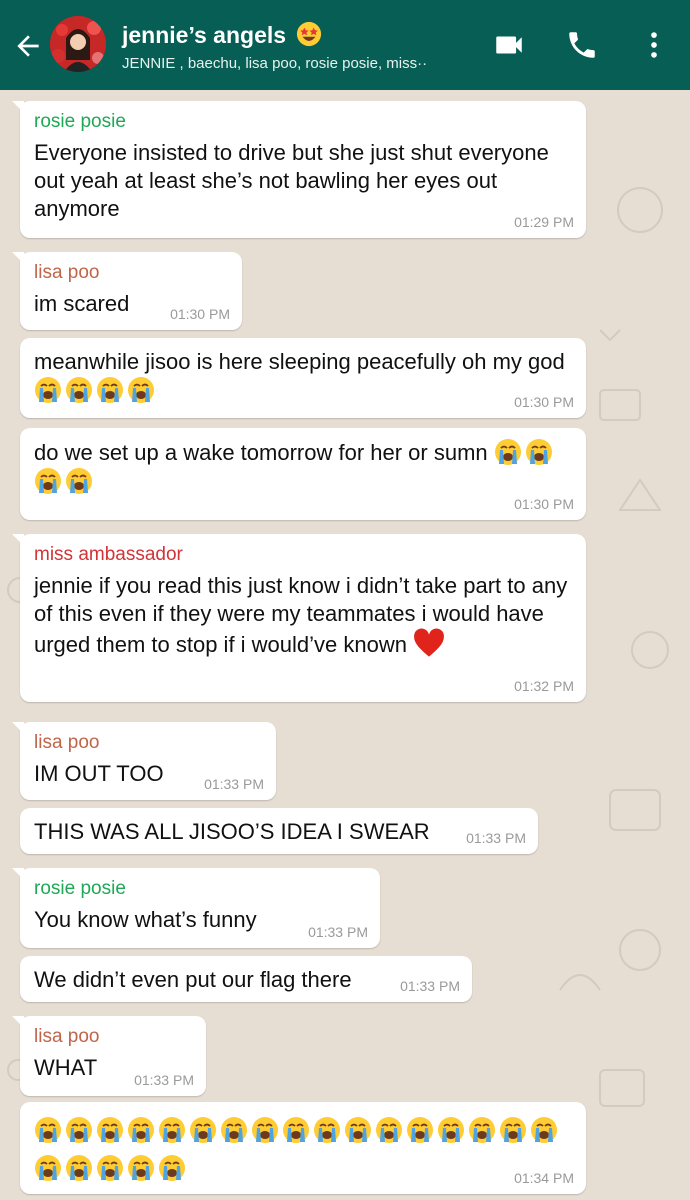 This screenshot has width=690, height=1200. What do you see at coordinates (144, 761) in the screenshot?
I see `message-bubble: lisa poo IM OUT TOO 01:33 PM` at bounding box center [144, 761].